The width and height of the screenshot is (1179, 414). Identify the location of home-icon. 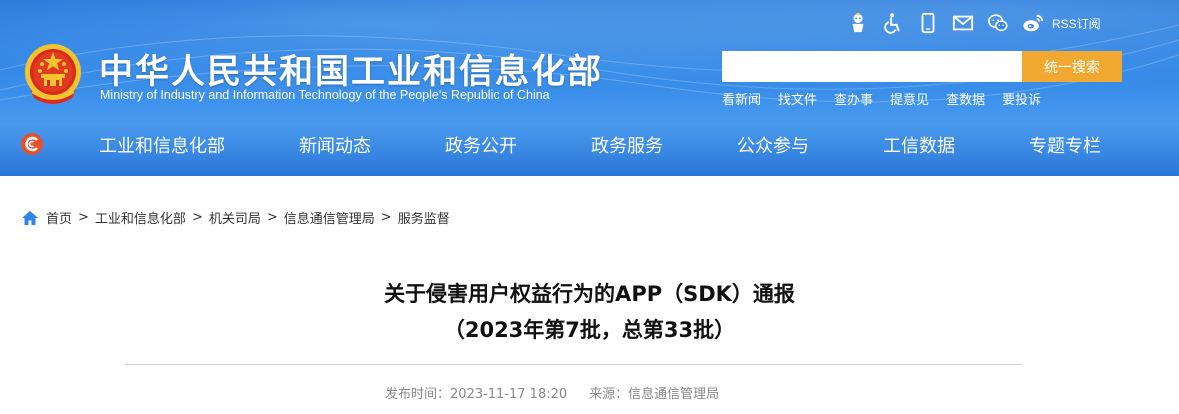
(30, 217).